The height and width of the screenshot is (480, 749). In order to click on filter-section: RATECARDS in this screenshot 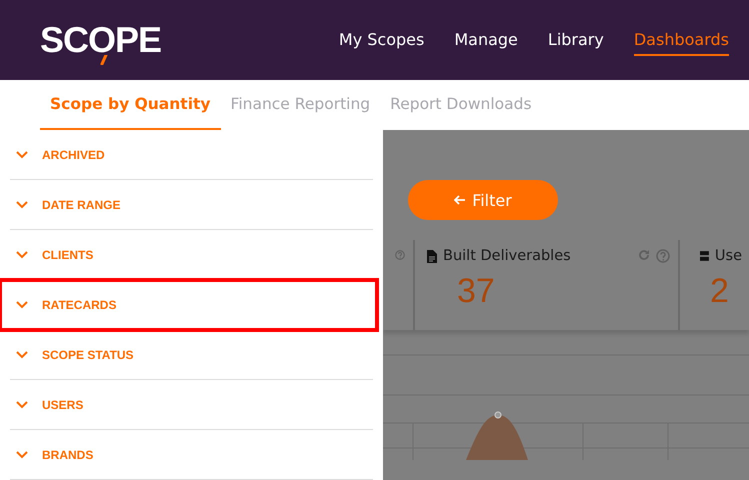, I will do `click(188, 305)`.